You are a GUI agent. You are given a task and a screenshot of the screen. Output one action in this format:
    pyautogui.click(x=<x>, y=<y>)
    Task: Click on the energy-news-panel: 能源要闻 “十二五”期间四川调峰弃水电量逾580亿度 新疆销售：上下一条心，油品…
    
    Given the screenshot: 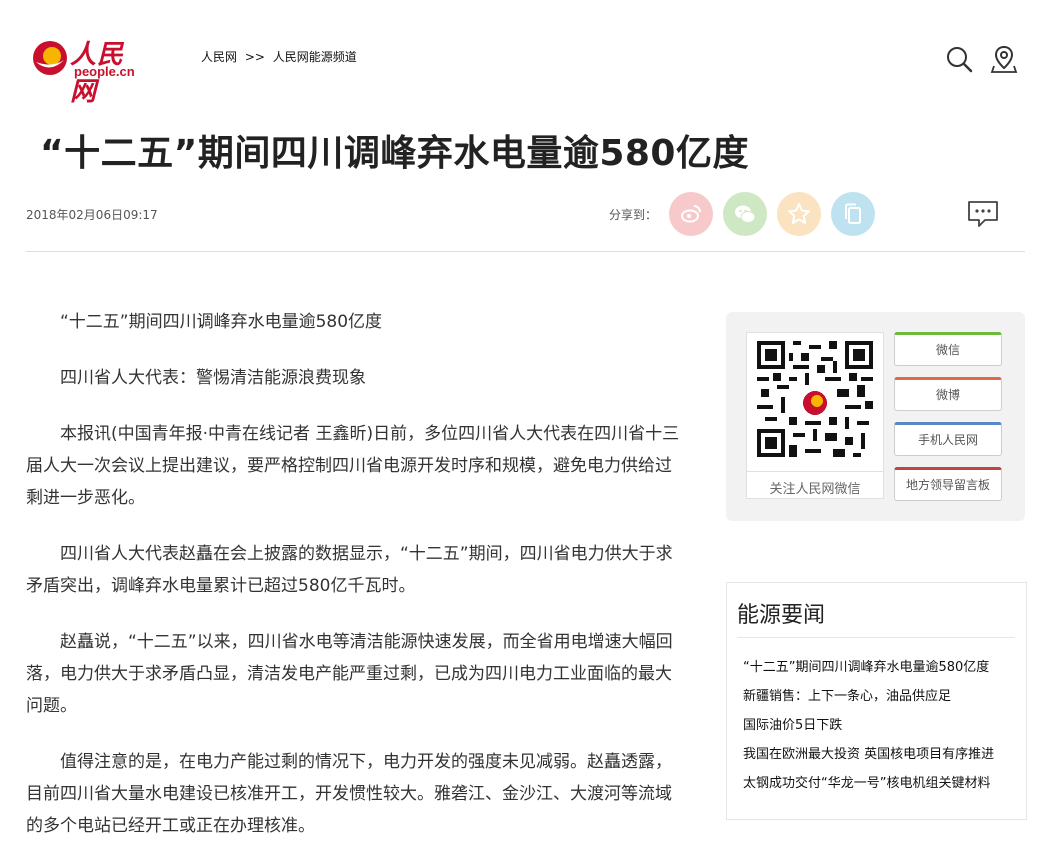 What is the action you would take?
    pyautogui.click(x=876, y=701)
    